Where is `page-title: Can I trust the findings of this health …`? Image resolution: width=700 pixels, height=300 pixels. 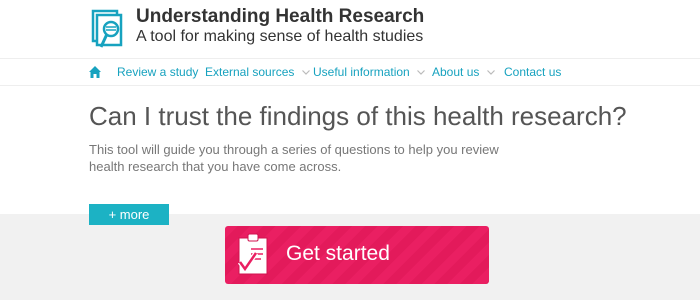
page-title: Can I trust the findings of this health … is located at coordinates (358, 116).